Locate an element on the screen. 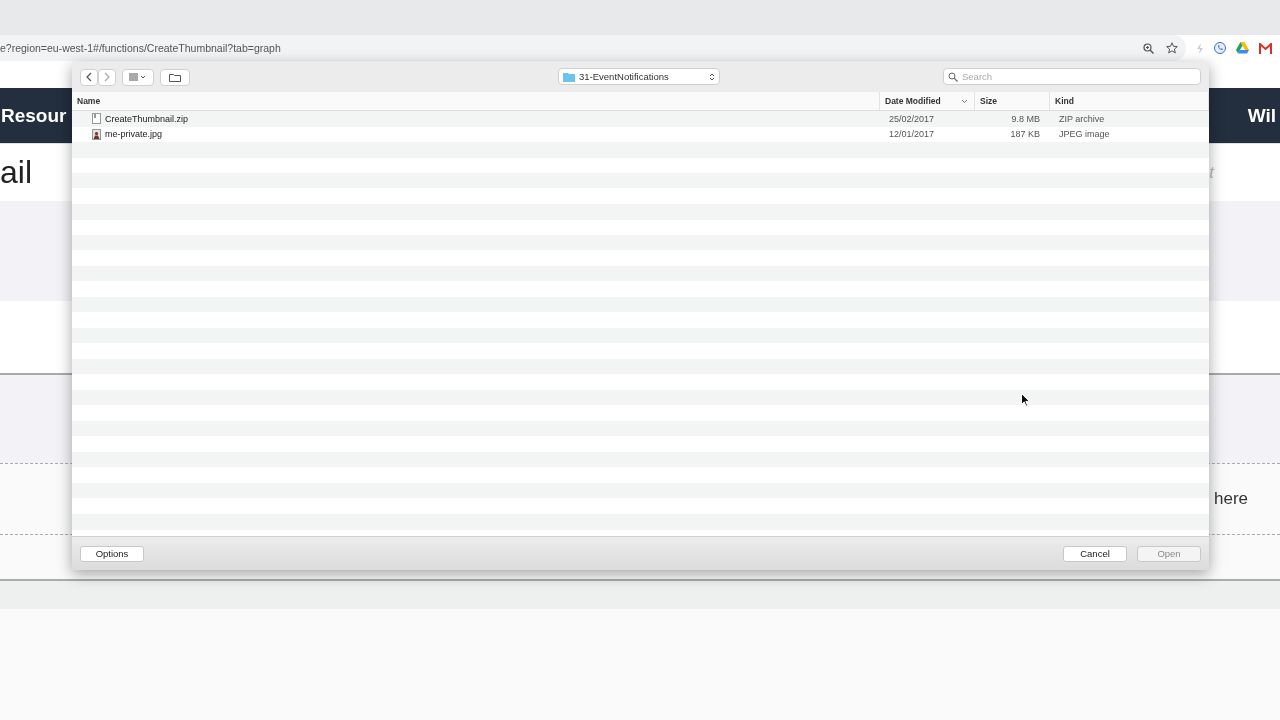 Image resolution: width=1280 pixels, height=720 pixels. stepper-icon is located at coordinates (712, 76).